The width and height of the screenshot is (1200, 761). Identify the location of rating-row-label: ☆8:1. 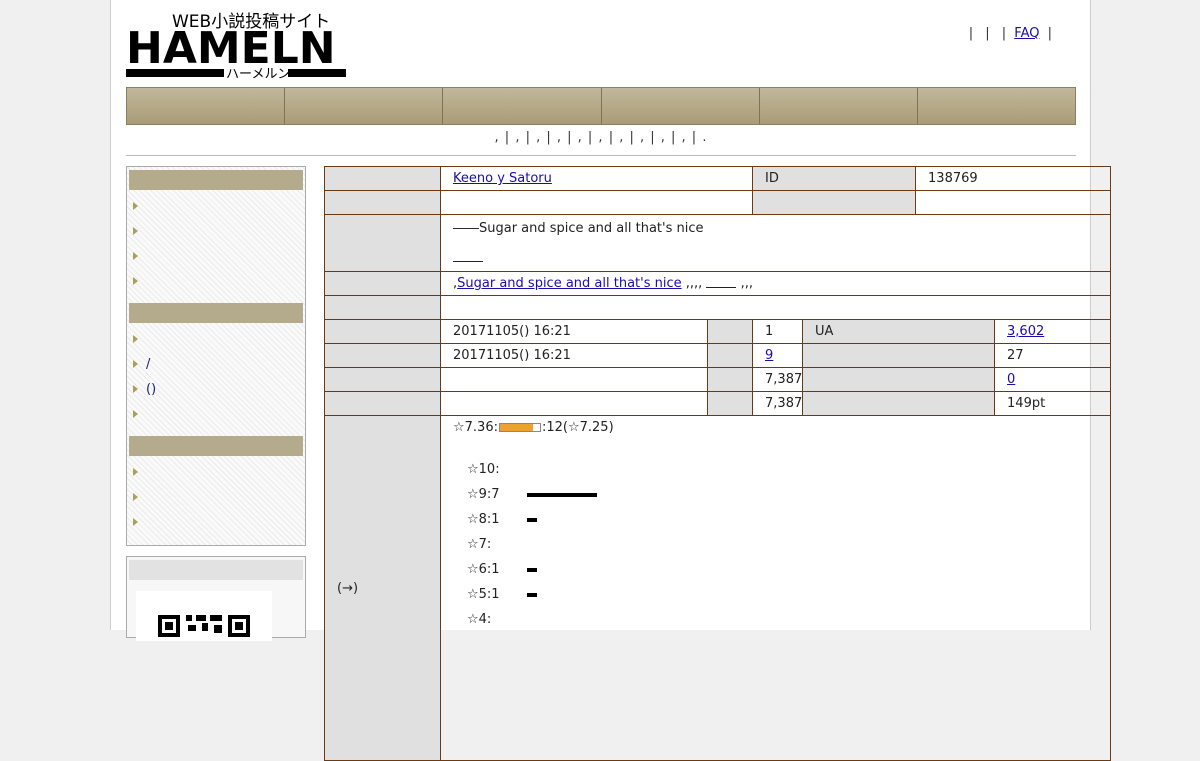
(483, 519).